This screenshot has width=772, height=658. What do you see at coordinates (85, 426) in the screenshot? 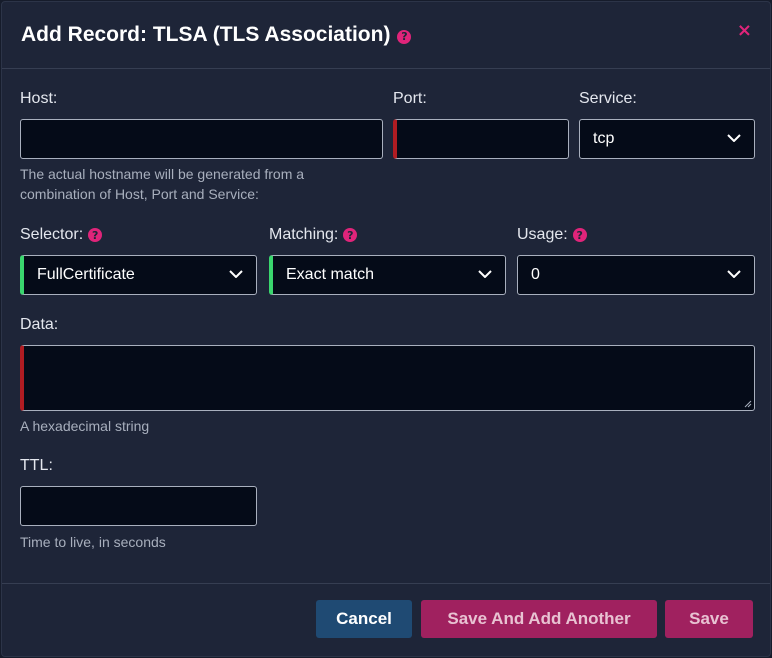
I see `data-help-text: A hexadecimal string` at bounding box center [85, 426].